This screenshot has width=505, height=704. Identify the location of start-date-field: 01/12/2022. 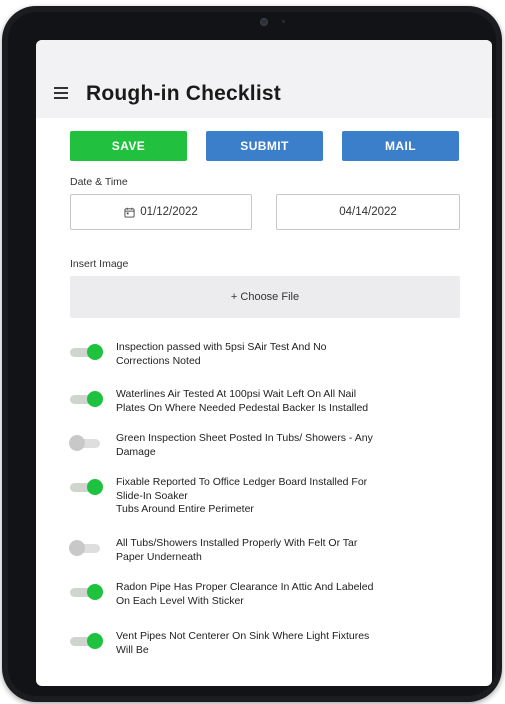
(161, 212).